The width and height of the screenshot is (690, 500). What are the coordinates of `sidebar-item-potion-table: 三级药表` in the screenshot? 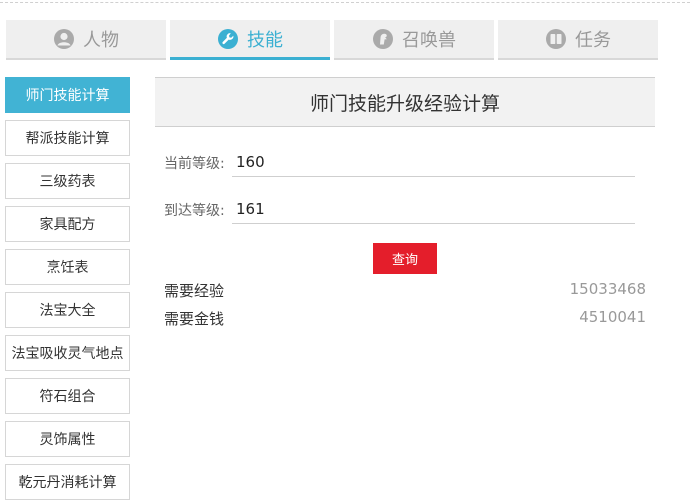 It's located at (67, 181).